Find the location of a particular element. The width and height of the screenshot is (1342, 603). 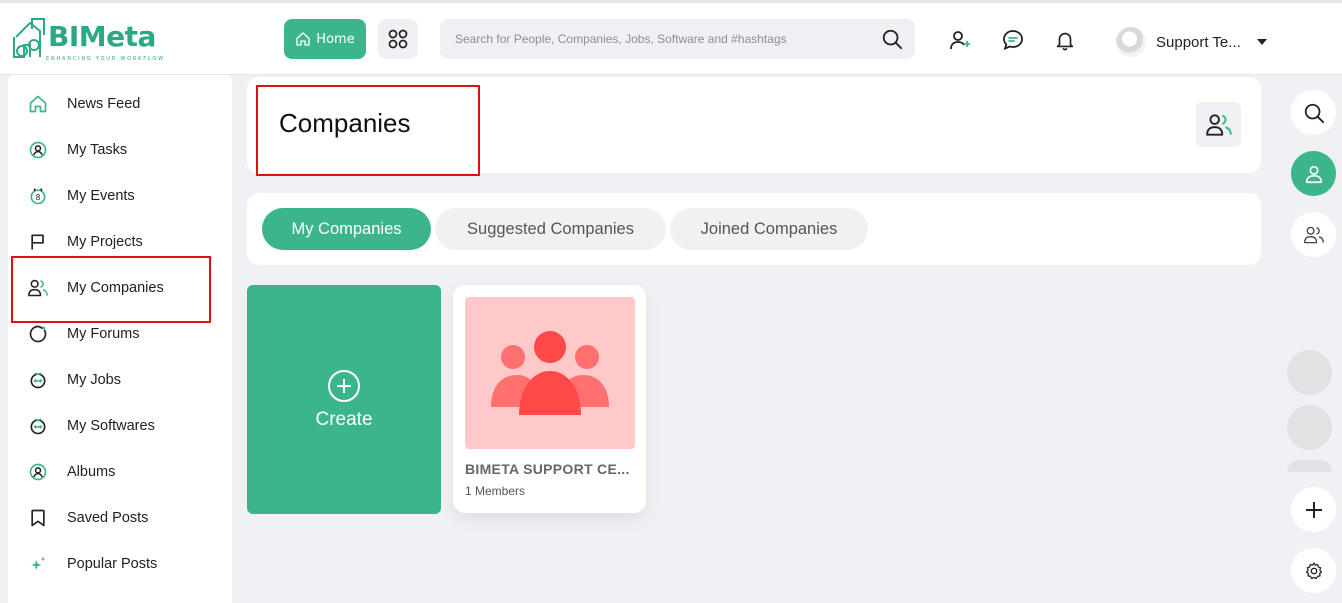

company-card: BIMETA SUPPORT CE... 1 Members is located at coordinates (549, 399).